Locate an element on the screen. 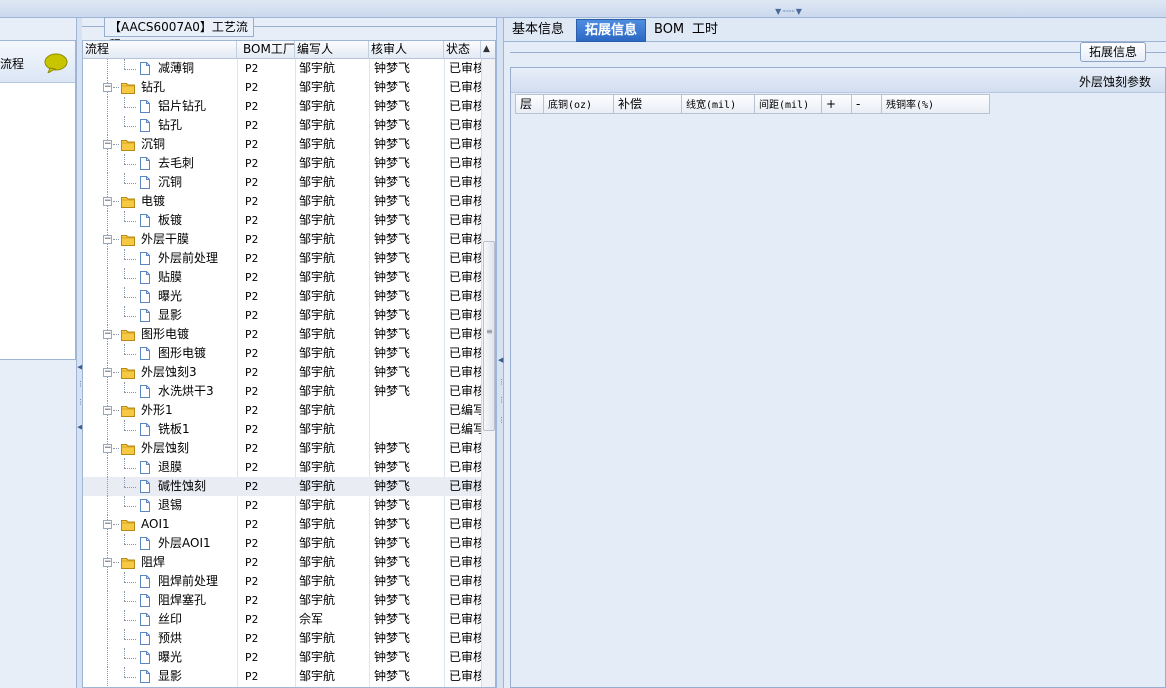 The height and width of the screenshot is (688, 1166). extended-info-button: 拓展信息 is located at coordinates (1113, 52).